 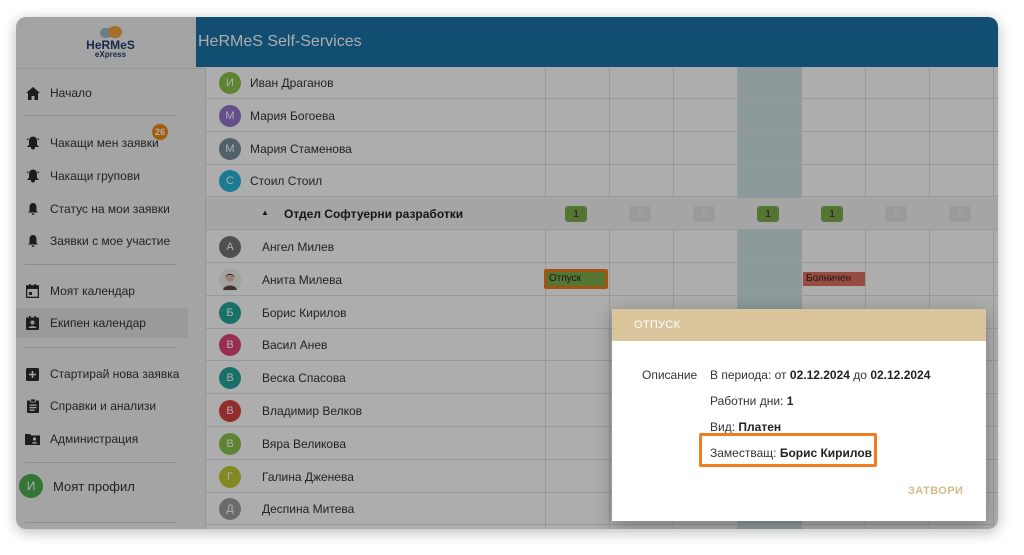 I want to click on workdays-line: Работни дни: 1, so click(x=751, y=401).